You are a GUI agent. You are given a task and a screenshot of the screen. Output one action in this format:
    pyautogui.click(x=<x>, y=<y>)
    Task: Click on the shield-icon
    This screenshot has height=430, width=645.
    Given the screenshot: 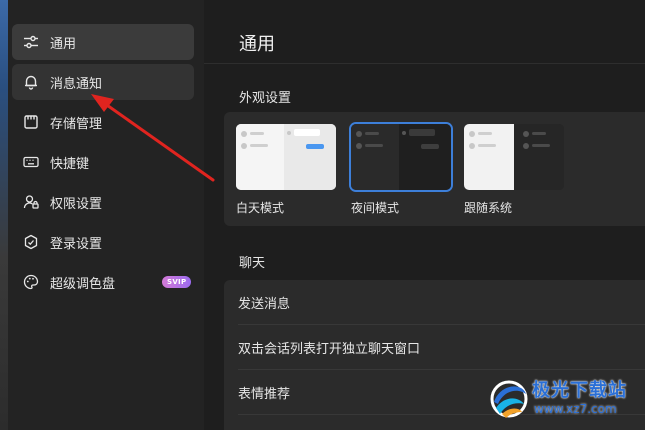 What is the action you would take?
    pyautogui.click(x=31, y=242)
    